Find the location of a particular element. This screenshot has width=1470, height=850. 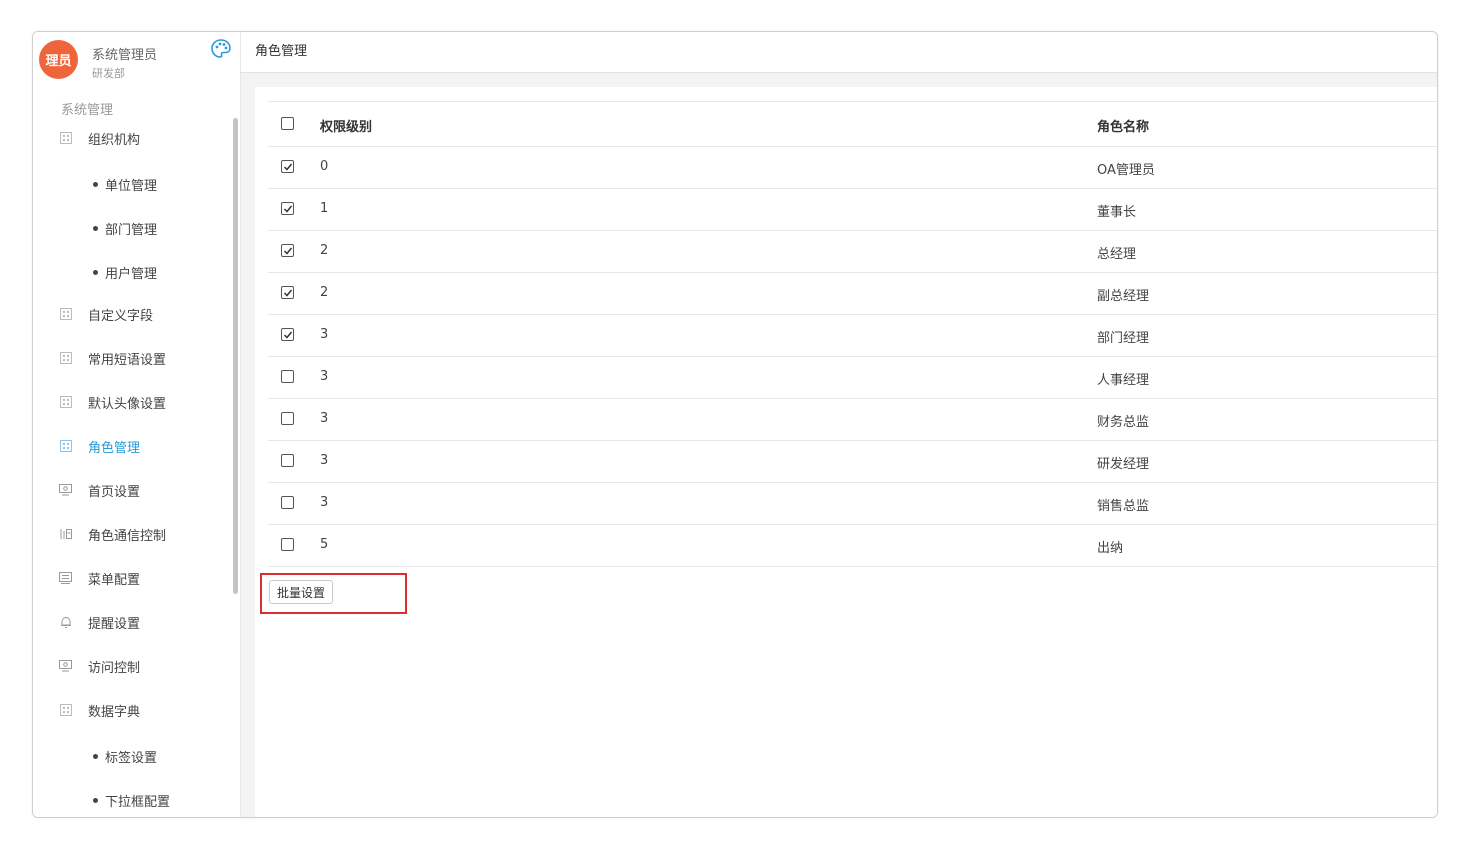

sidebar-item-label: 首页设置 is located at coordinates (114, 492).